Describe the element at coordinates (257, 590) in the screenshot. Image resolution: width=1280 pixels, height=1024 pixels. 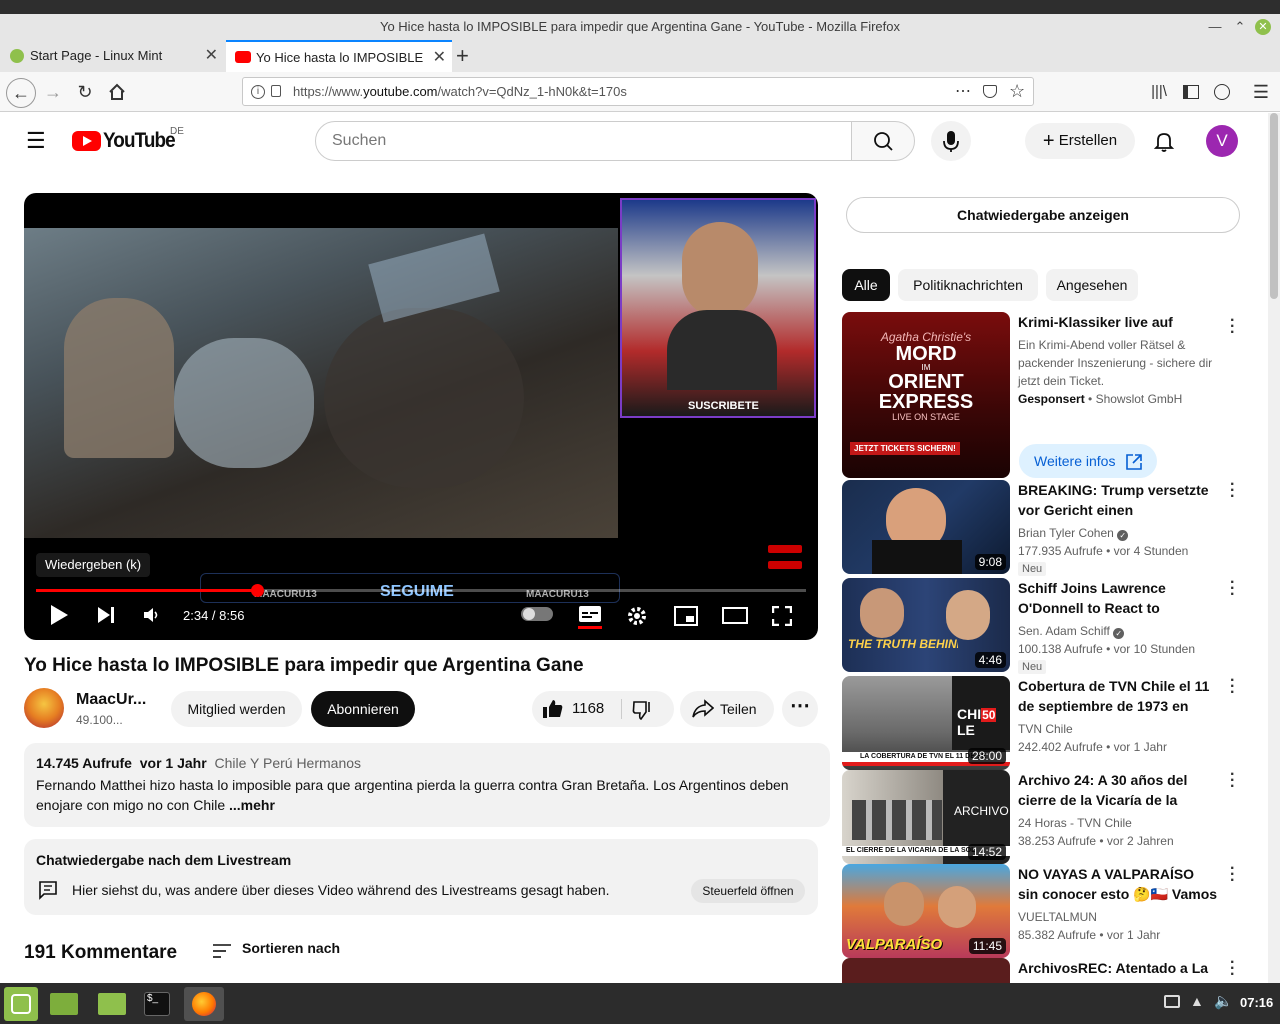
I see `scrubber-handle` at that location.